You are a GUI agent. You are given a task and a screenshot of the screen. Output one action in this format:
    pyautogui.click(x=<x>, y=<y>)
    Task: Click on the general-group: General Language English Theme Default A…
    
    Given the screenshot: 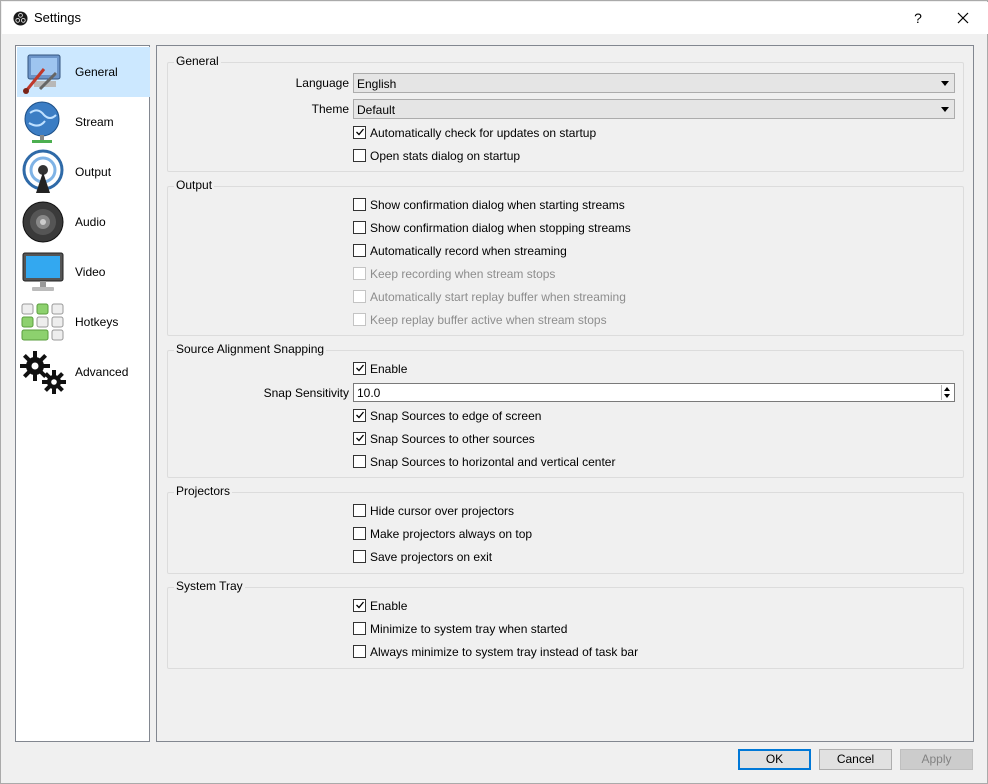 What is the action you would take?
    pyautogui.click(x=565, y=113)
    